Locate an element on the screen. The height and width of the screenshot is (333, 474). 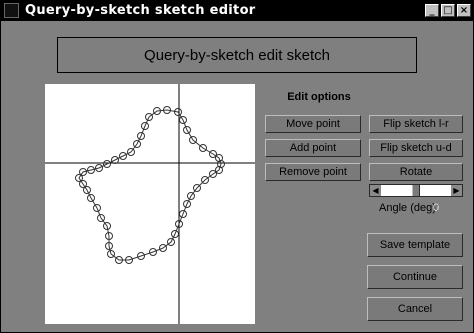
edit-options-label: Edit options is located at coordinates (319, 97).